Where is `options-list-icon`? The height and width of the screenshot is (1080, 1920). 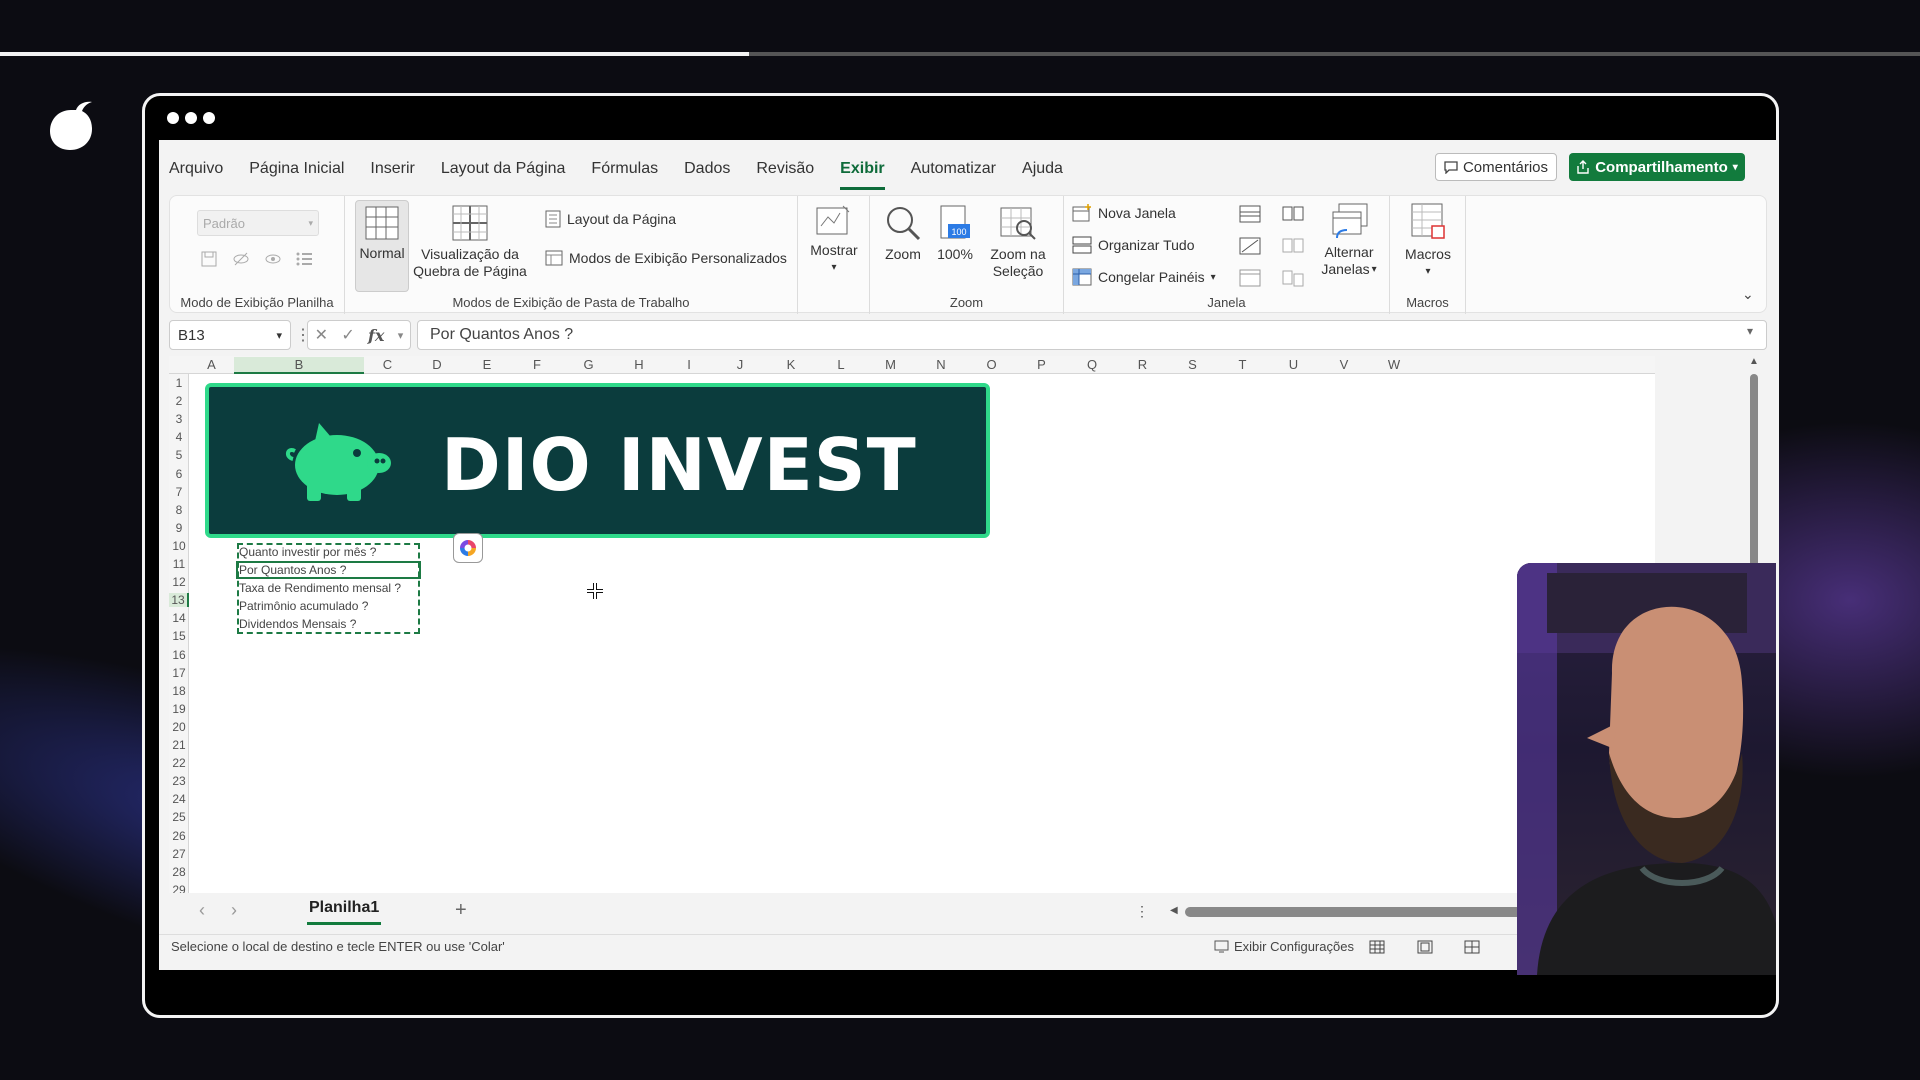
options-list-icon is located at coordinates (305, 259).